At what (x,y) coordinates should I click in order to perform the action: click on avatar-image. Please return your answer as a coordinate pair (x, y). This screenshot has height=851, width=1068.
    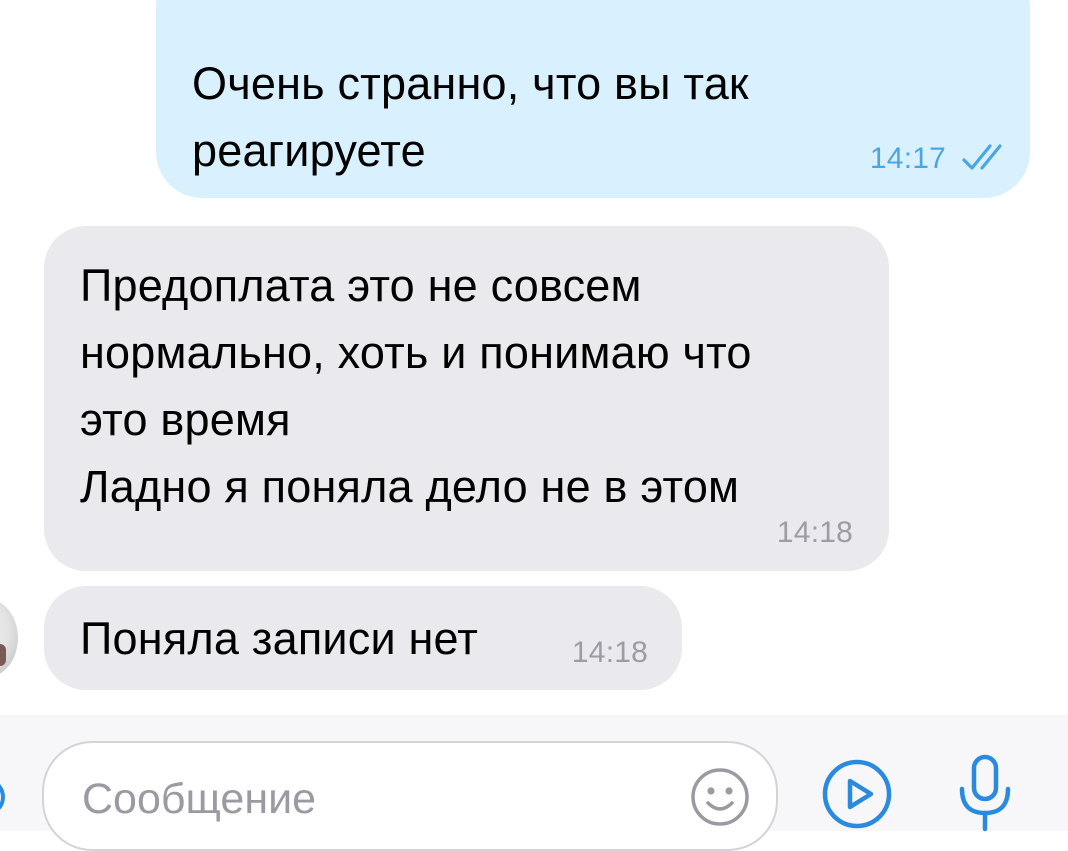
    Looking at the image, I should click on (3, 655).